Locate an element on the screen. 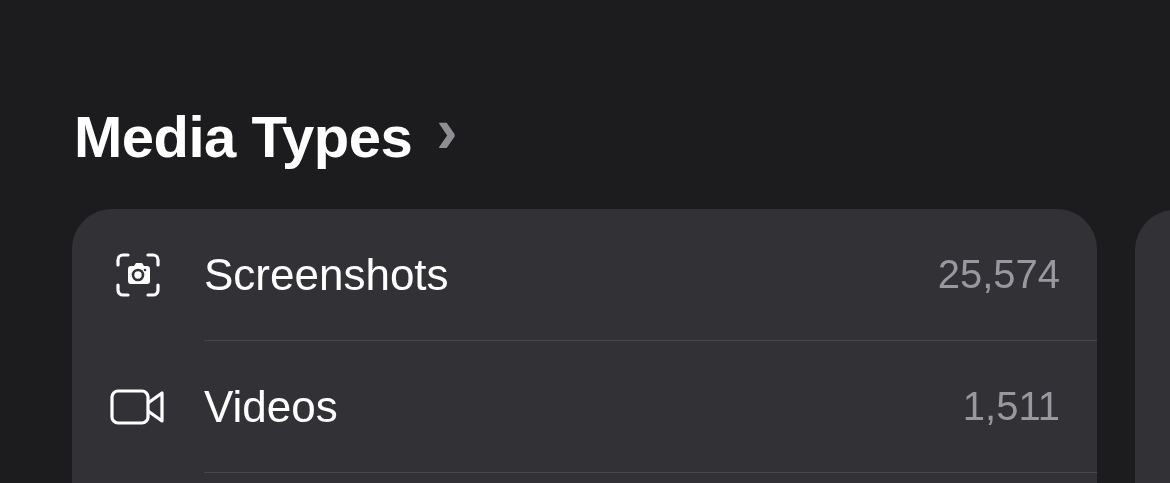  video-camera-icon is located at coordinates (138, 407).